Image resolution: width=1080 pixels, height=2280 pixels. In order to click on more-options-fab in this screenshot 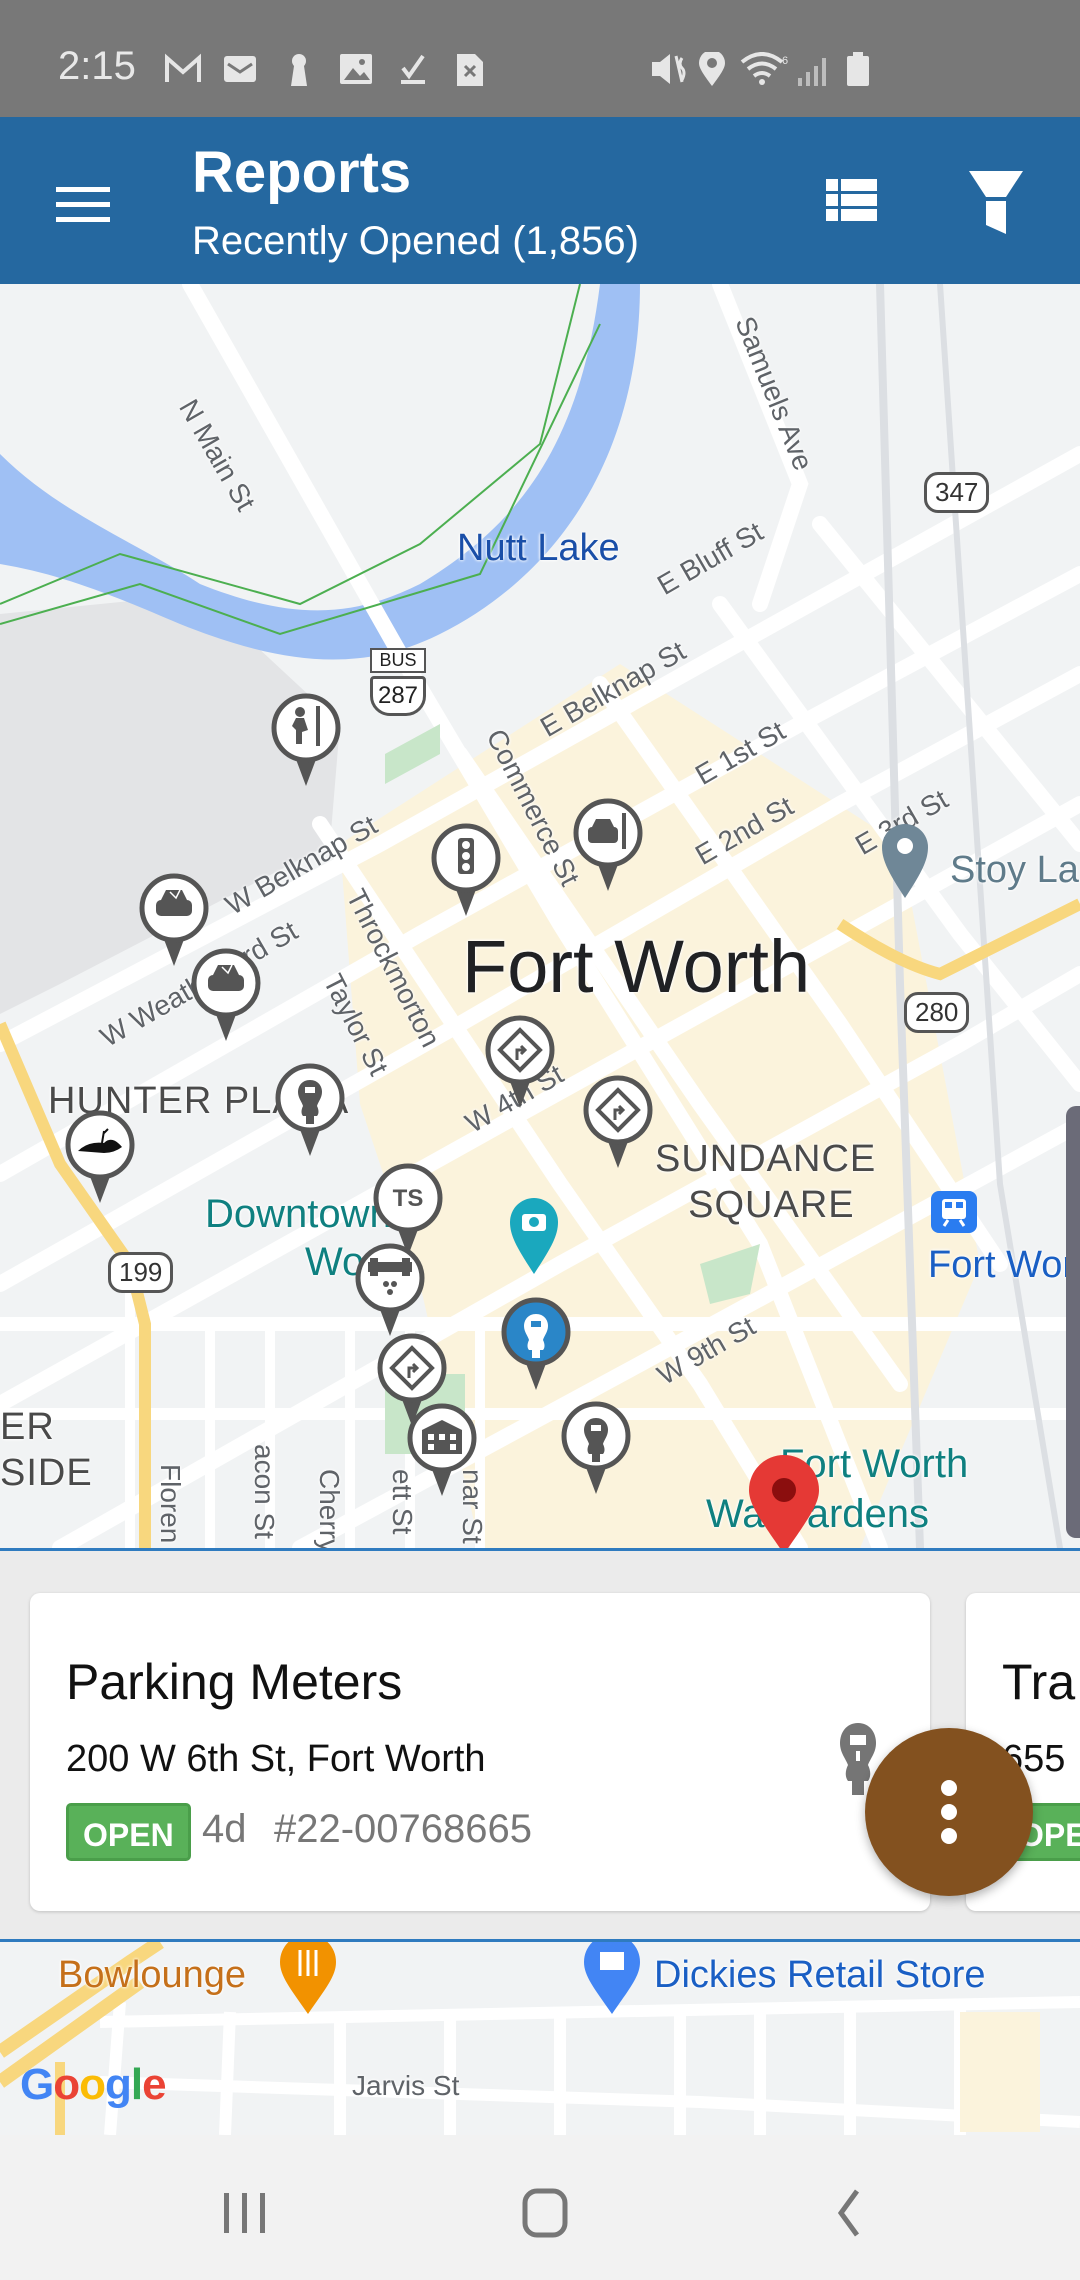, I will do `click(949, 1812)`.